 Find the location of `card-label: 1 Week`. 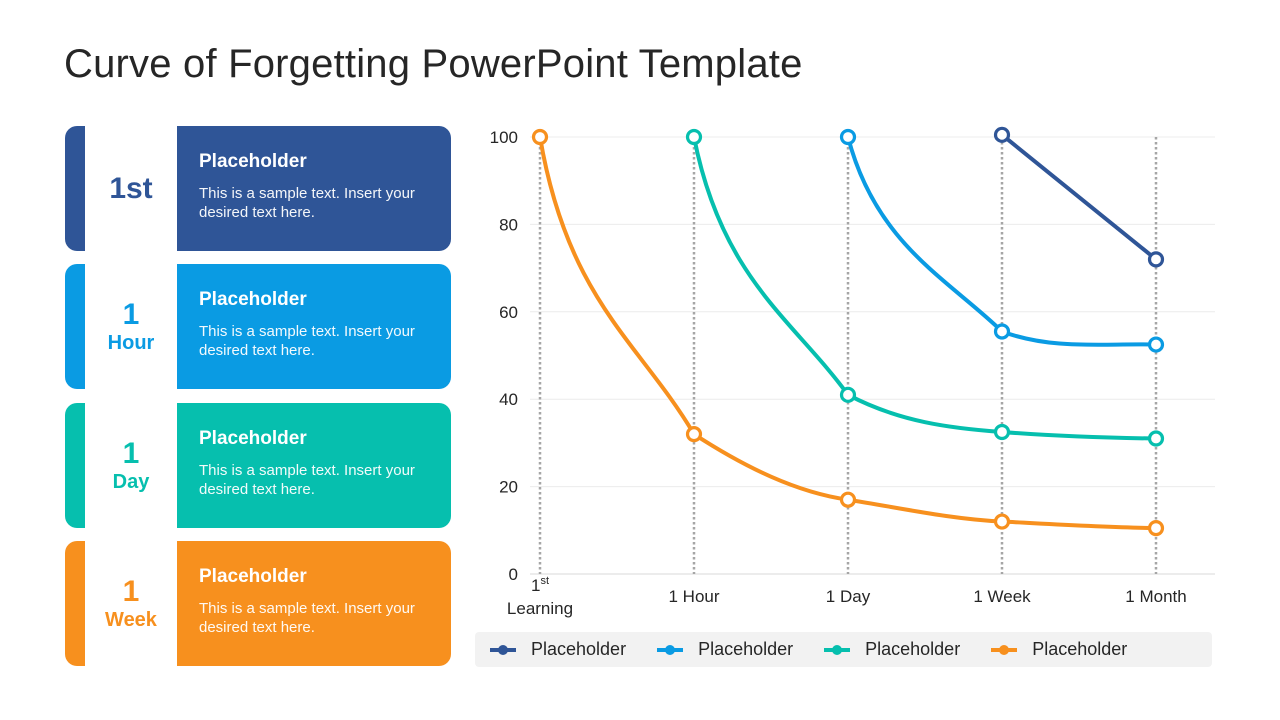

card-label: 1 Week is located at coordinates (131, 603).